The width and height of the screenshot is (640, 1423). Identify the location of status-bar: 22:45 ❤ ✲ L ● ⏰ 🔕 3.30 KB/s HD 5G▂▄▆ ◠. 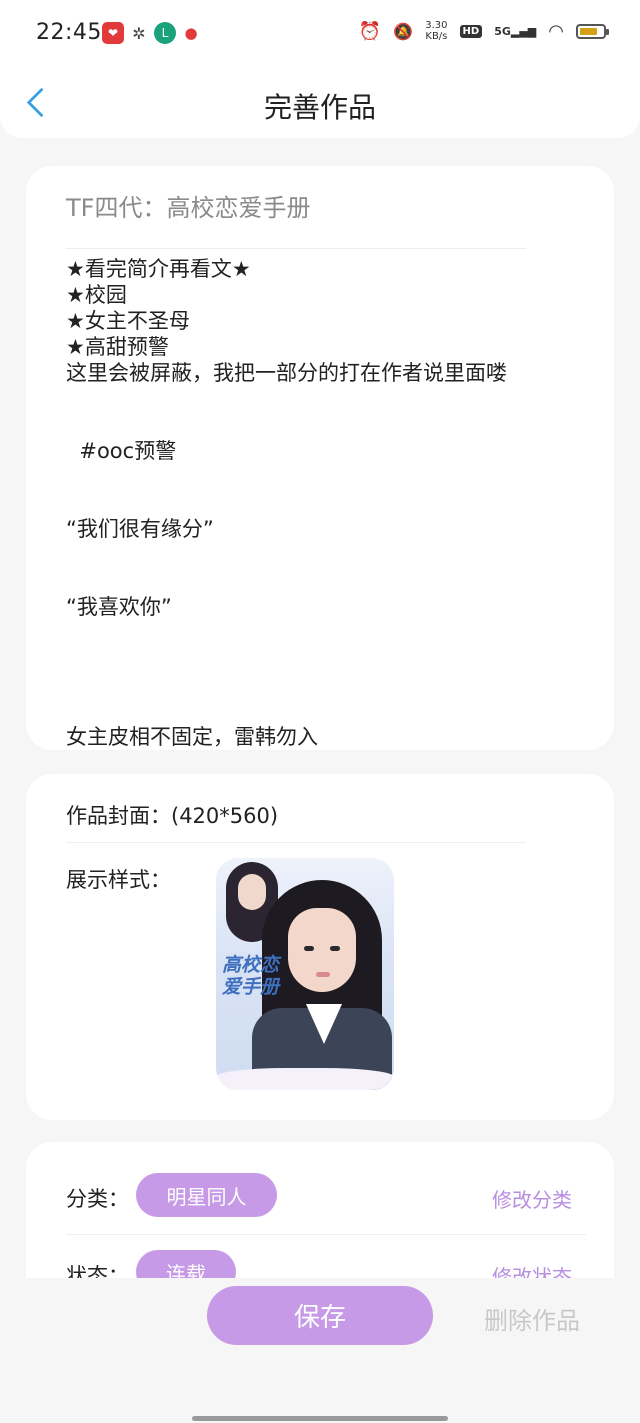
(320, 33).